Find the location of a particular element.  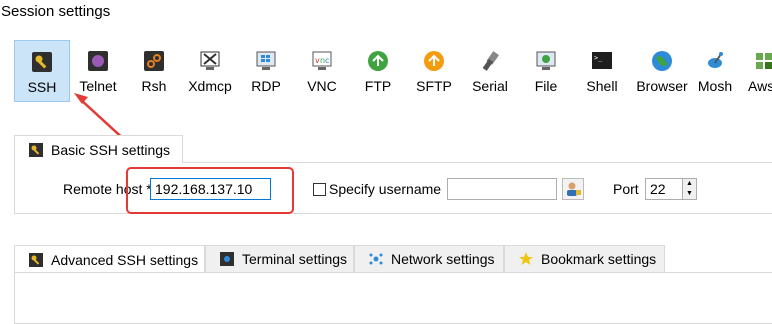

tab-basic-ssh-settings: Basic SSH settings is located at coordinates (98, 149).